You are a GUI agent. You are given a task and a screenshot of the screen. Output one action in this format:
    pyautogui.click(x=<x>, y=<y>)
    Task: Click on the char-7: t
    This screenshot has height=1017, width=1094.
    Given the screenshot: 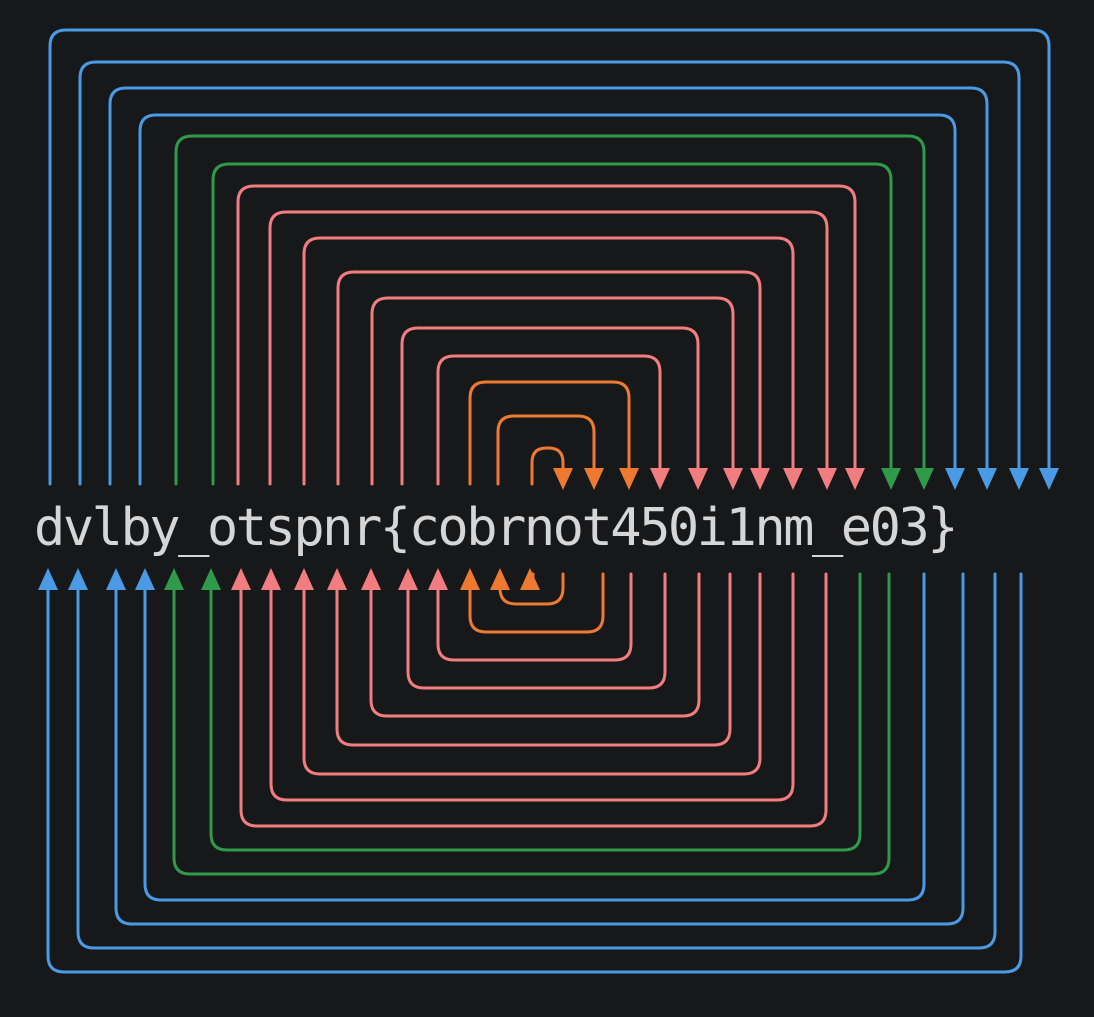 What is the action you would take?
    pyautogui.click(x=251, y=528)
    